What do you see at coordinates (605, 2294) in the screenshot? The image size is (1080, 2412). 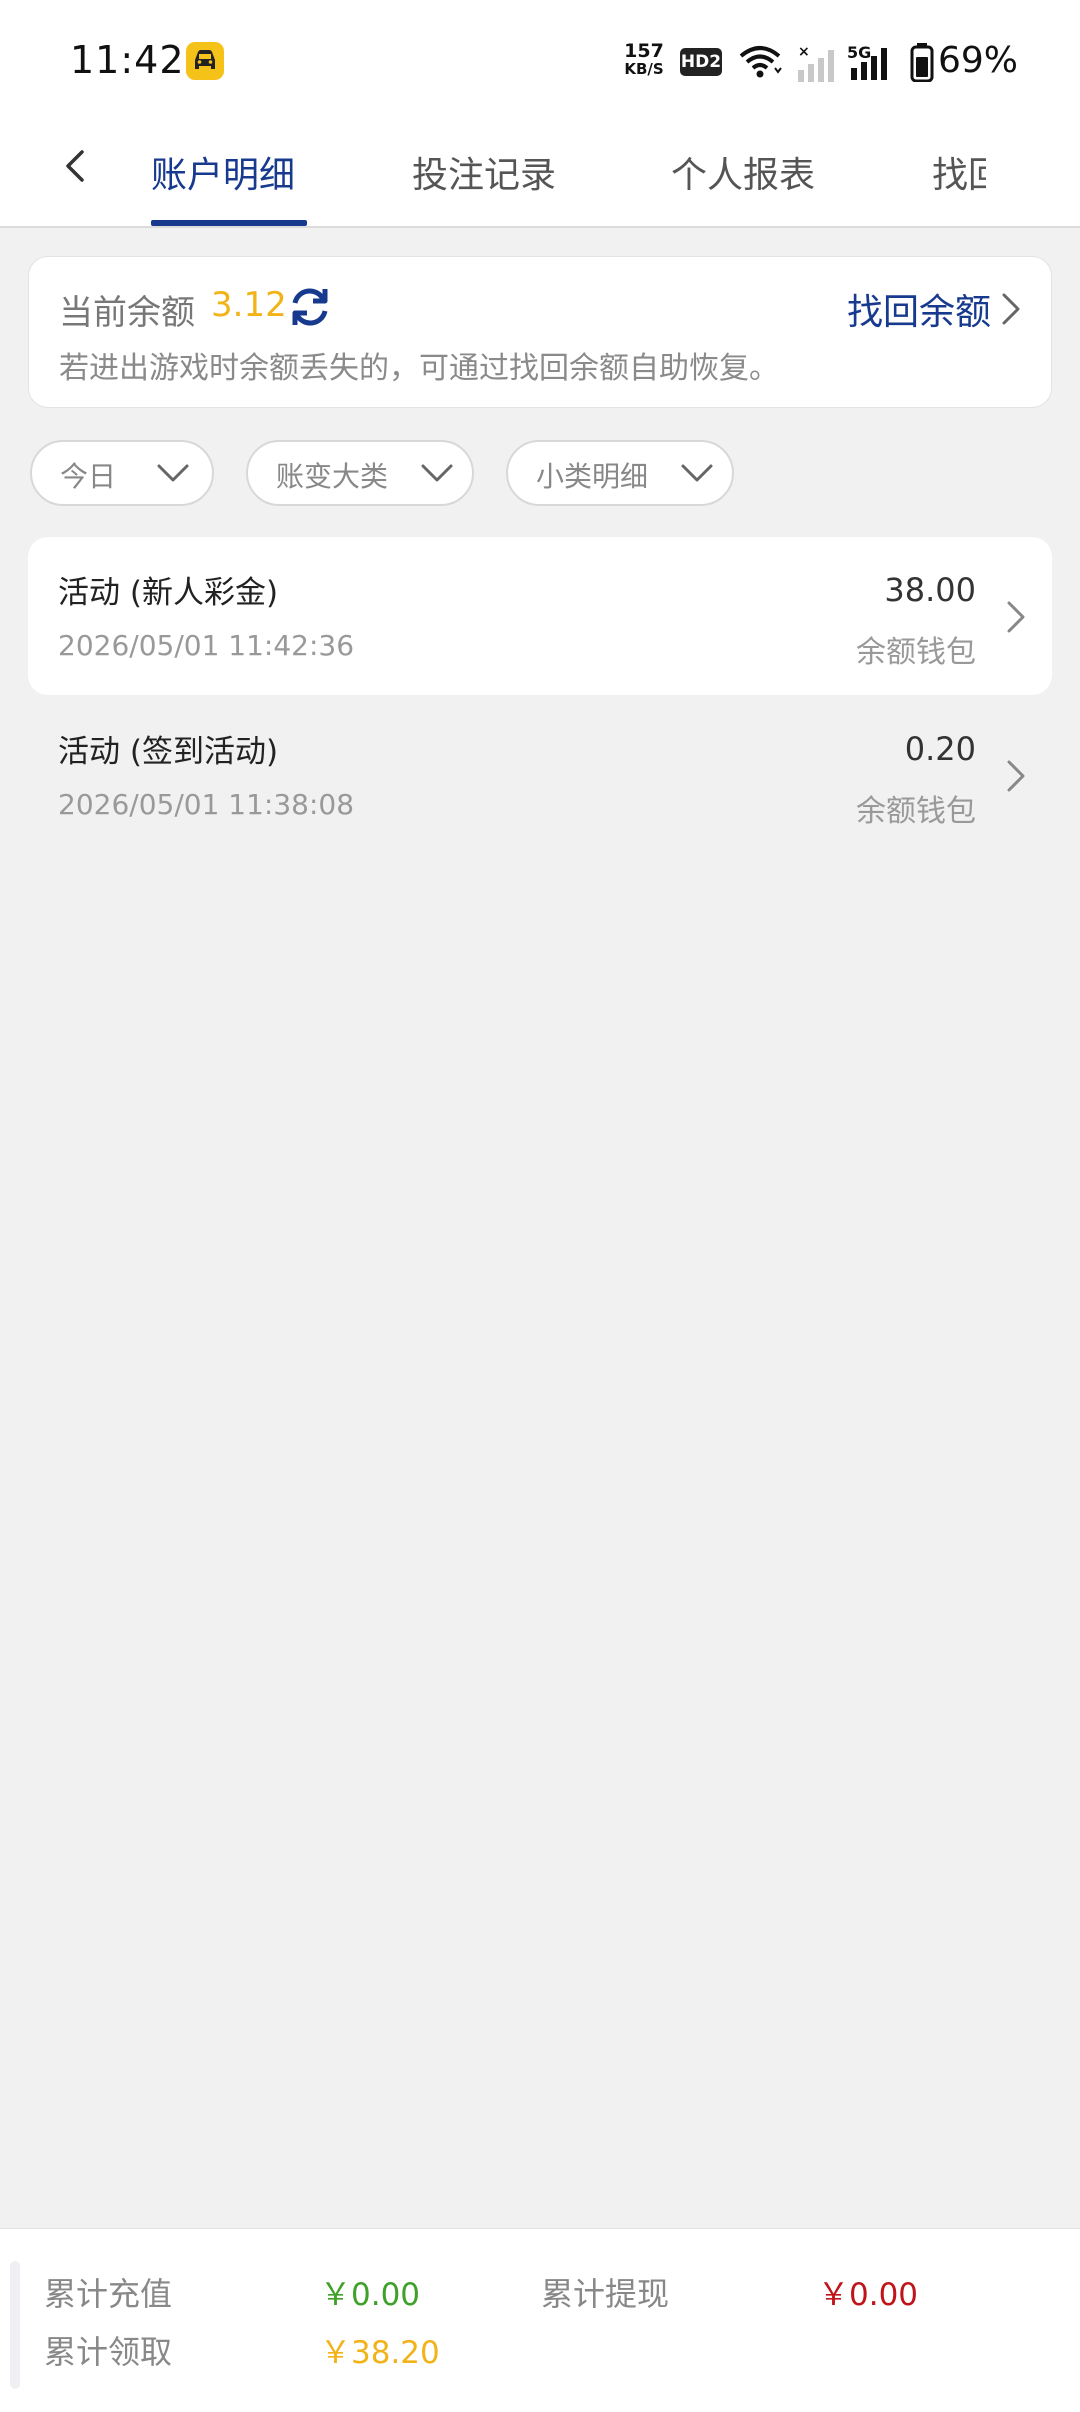 I see `withdraw-total-label: 累计提现` at bounding box center [605, 2294].